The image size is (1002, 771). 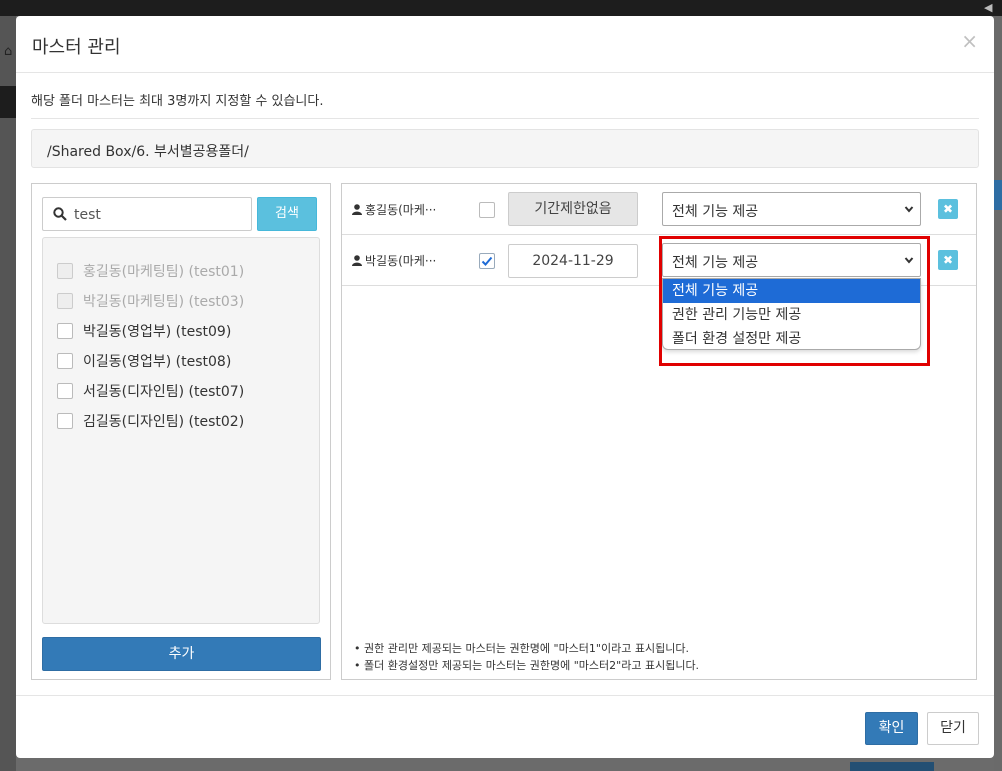 I want to click on highlight-box, so click(x=794, y=301).